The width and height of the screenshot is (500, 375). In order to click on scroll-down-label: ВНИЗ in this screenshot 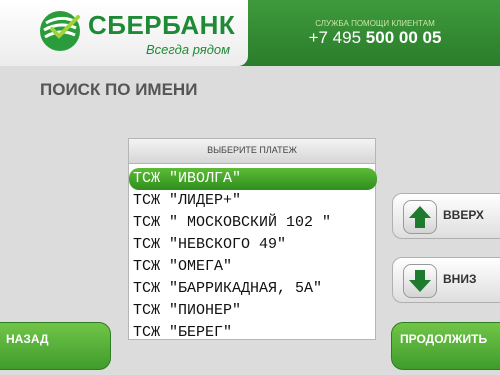, I will do `click(460, 279)`.